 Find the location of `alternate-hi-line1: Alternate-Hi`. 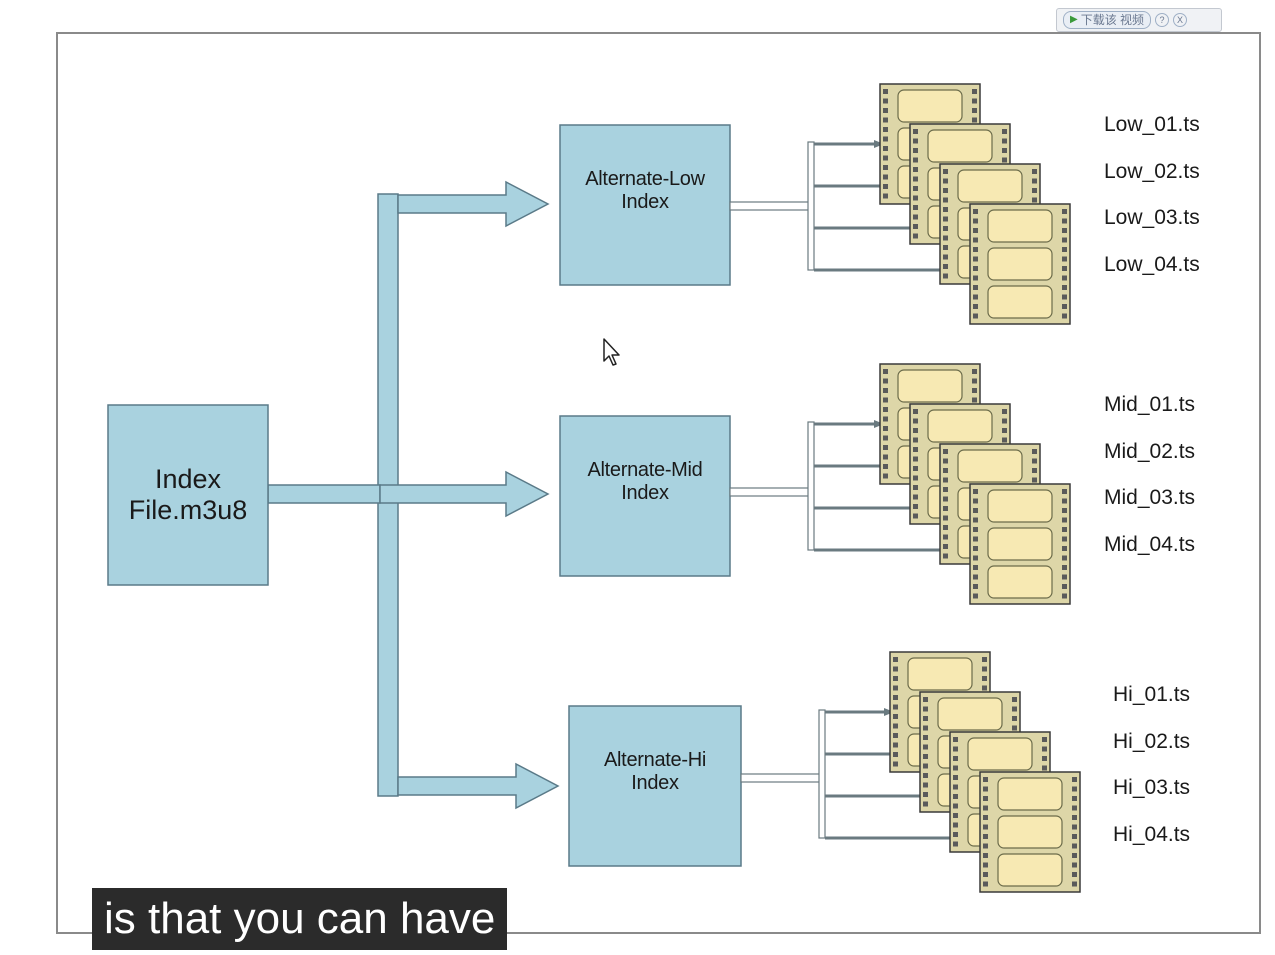

alternate-hi-line1: Alternate-Hi is located at coordinates (655, 760).